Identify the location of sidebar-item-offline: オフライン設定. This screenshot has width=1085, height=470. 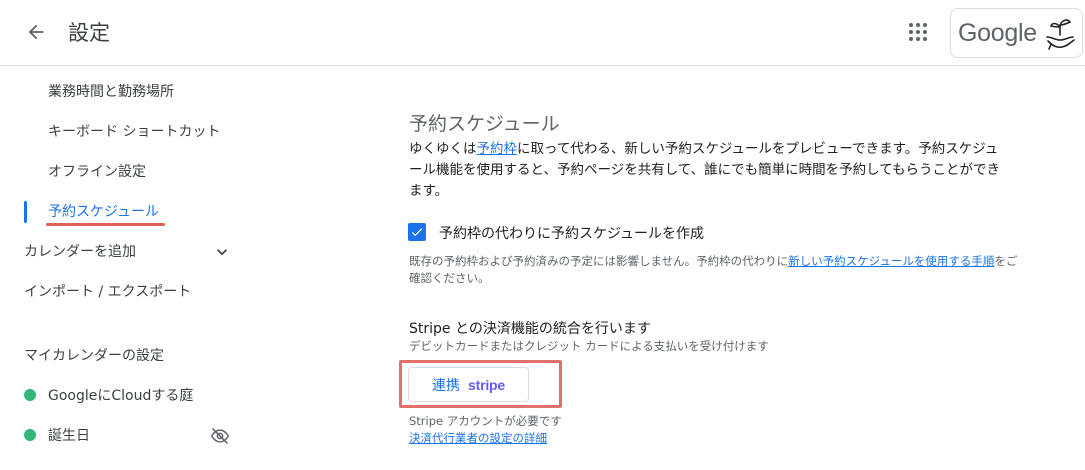
(97, 171).